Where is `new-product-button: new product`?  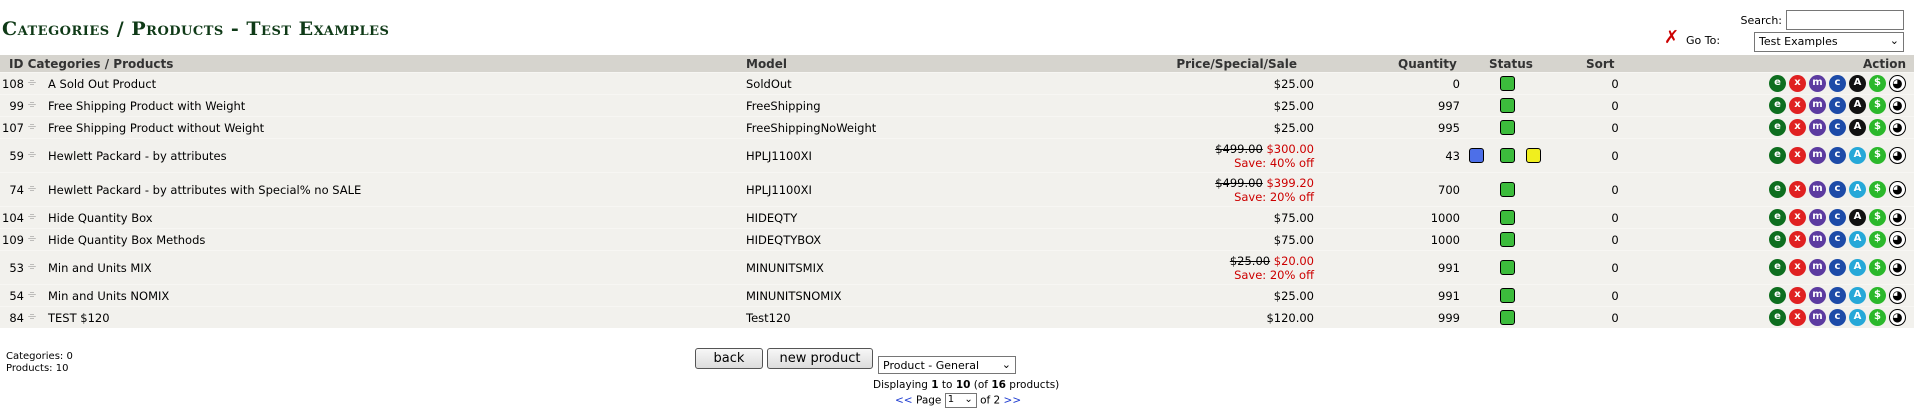 new-product-button: new product is located at coordinates (820, 358).